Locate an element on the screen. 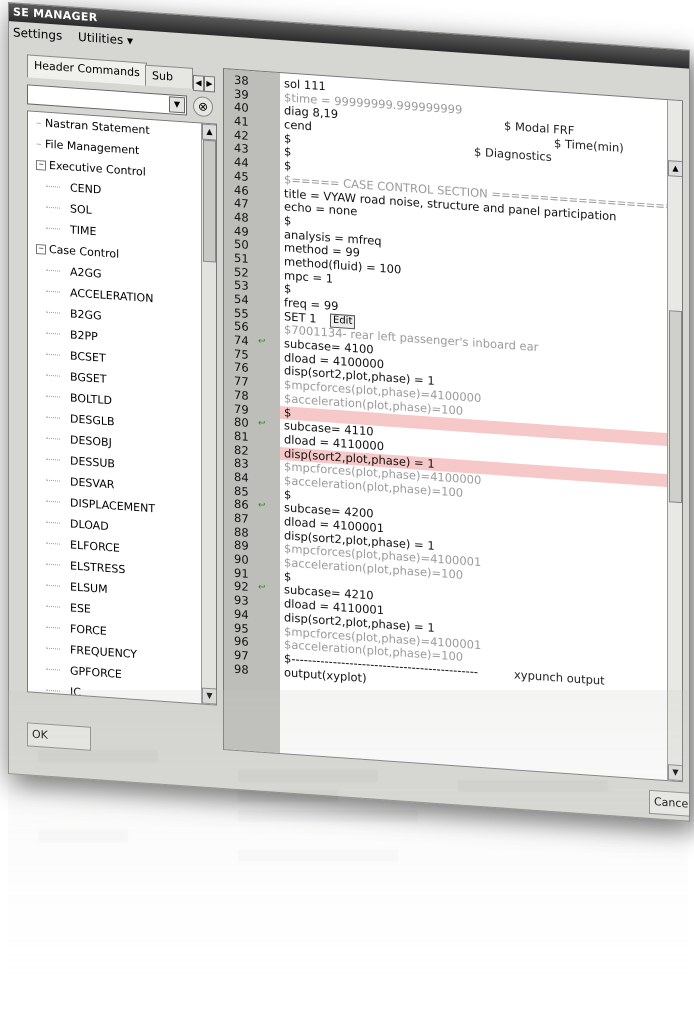  tree-label: DESOBJ is located at coordinates (91, 441).